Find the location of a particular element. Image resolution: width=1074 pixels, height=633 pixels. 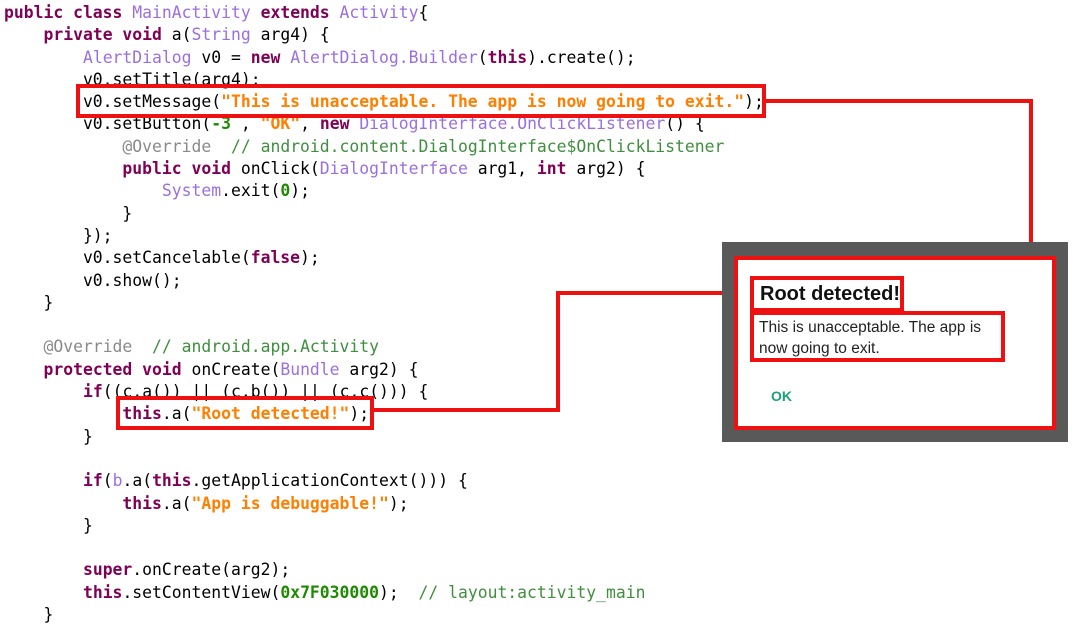

code-token: System is located at coordinates (191, 191).